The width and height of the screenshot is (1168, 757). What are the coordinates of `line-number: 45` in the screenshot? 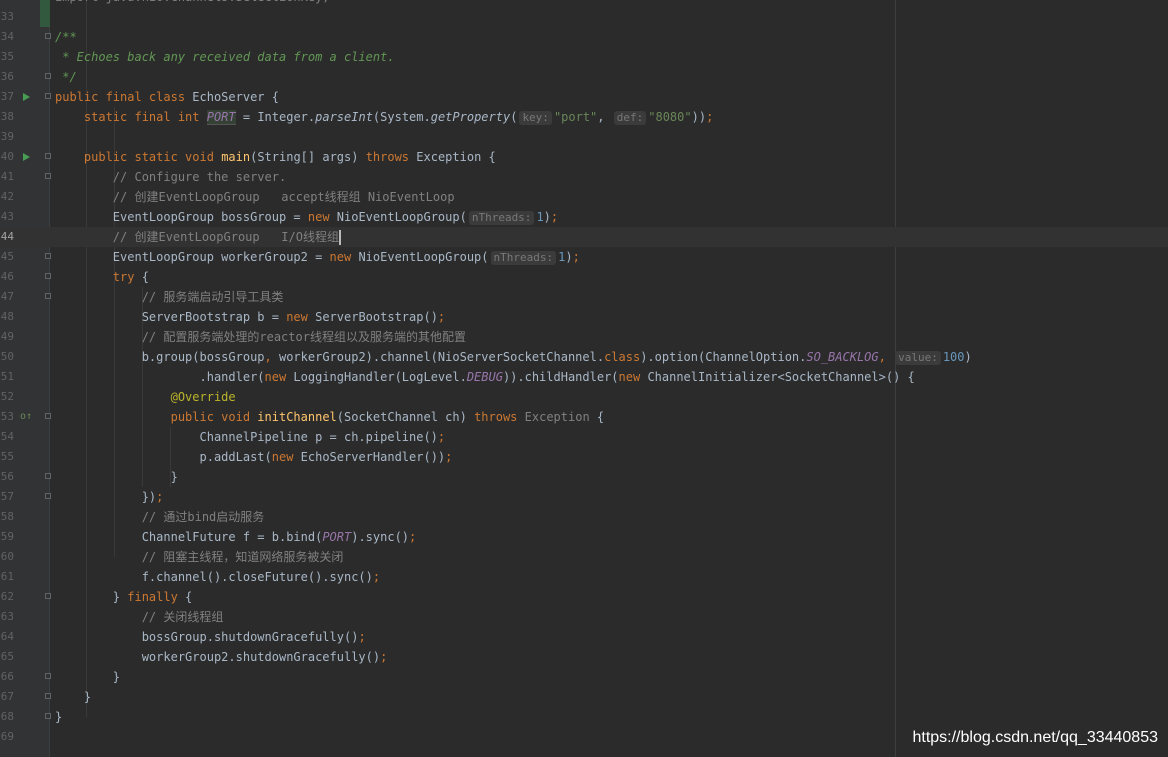 It's located at (7, 257).